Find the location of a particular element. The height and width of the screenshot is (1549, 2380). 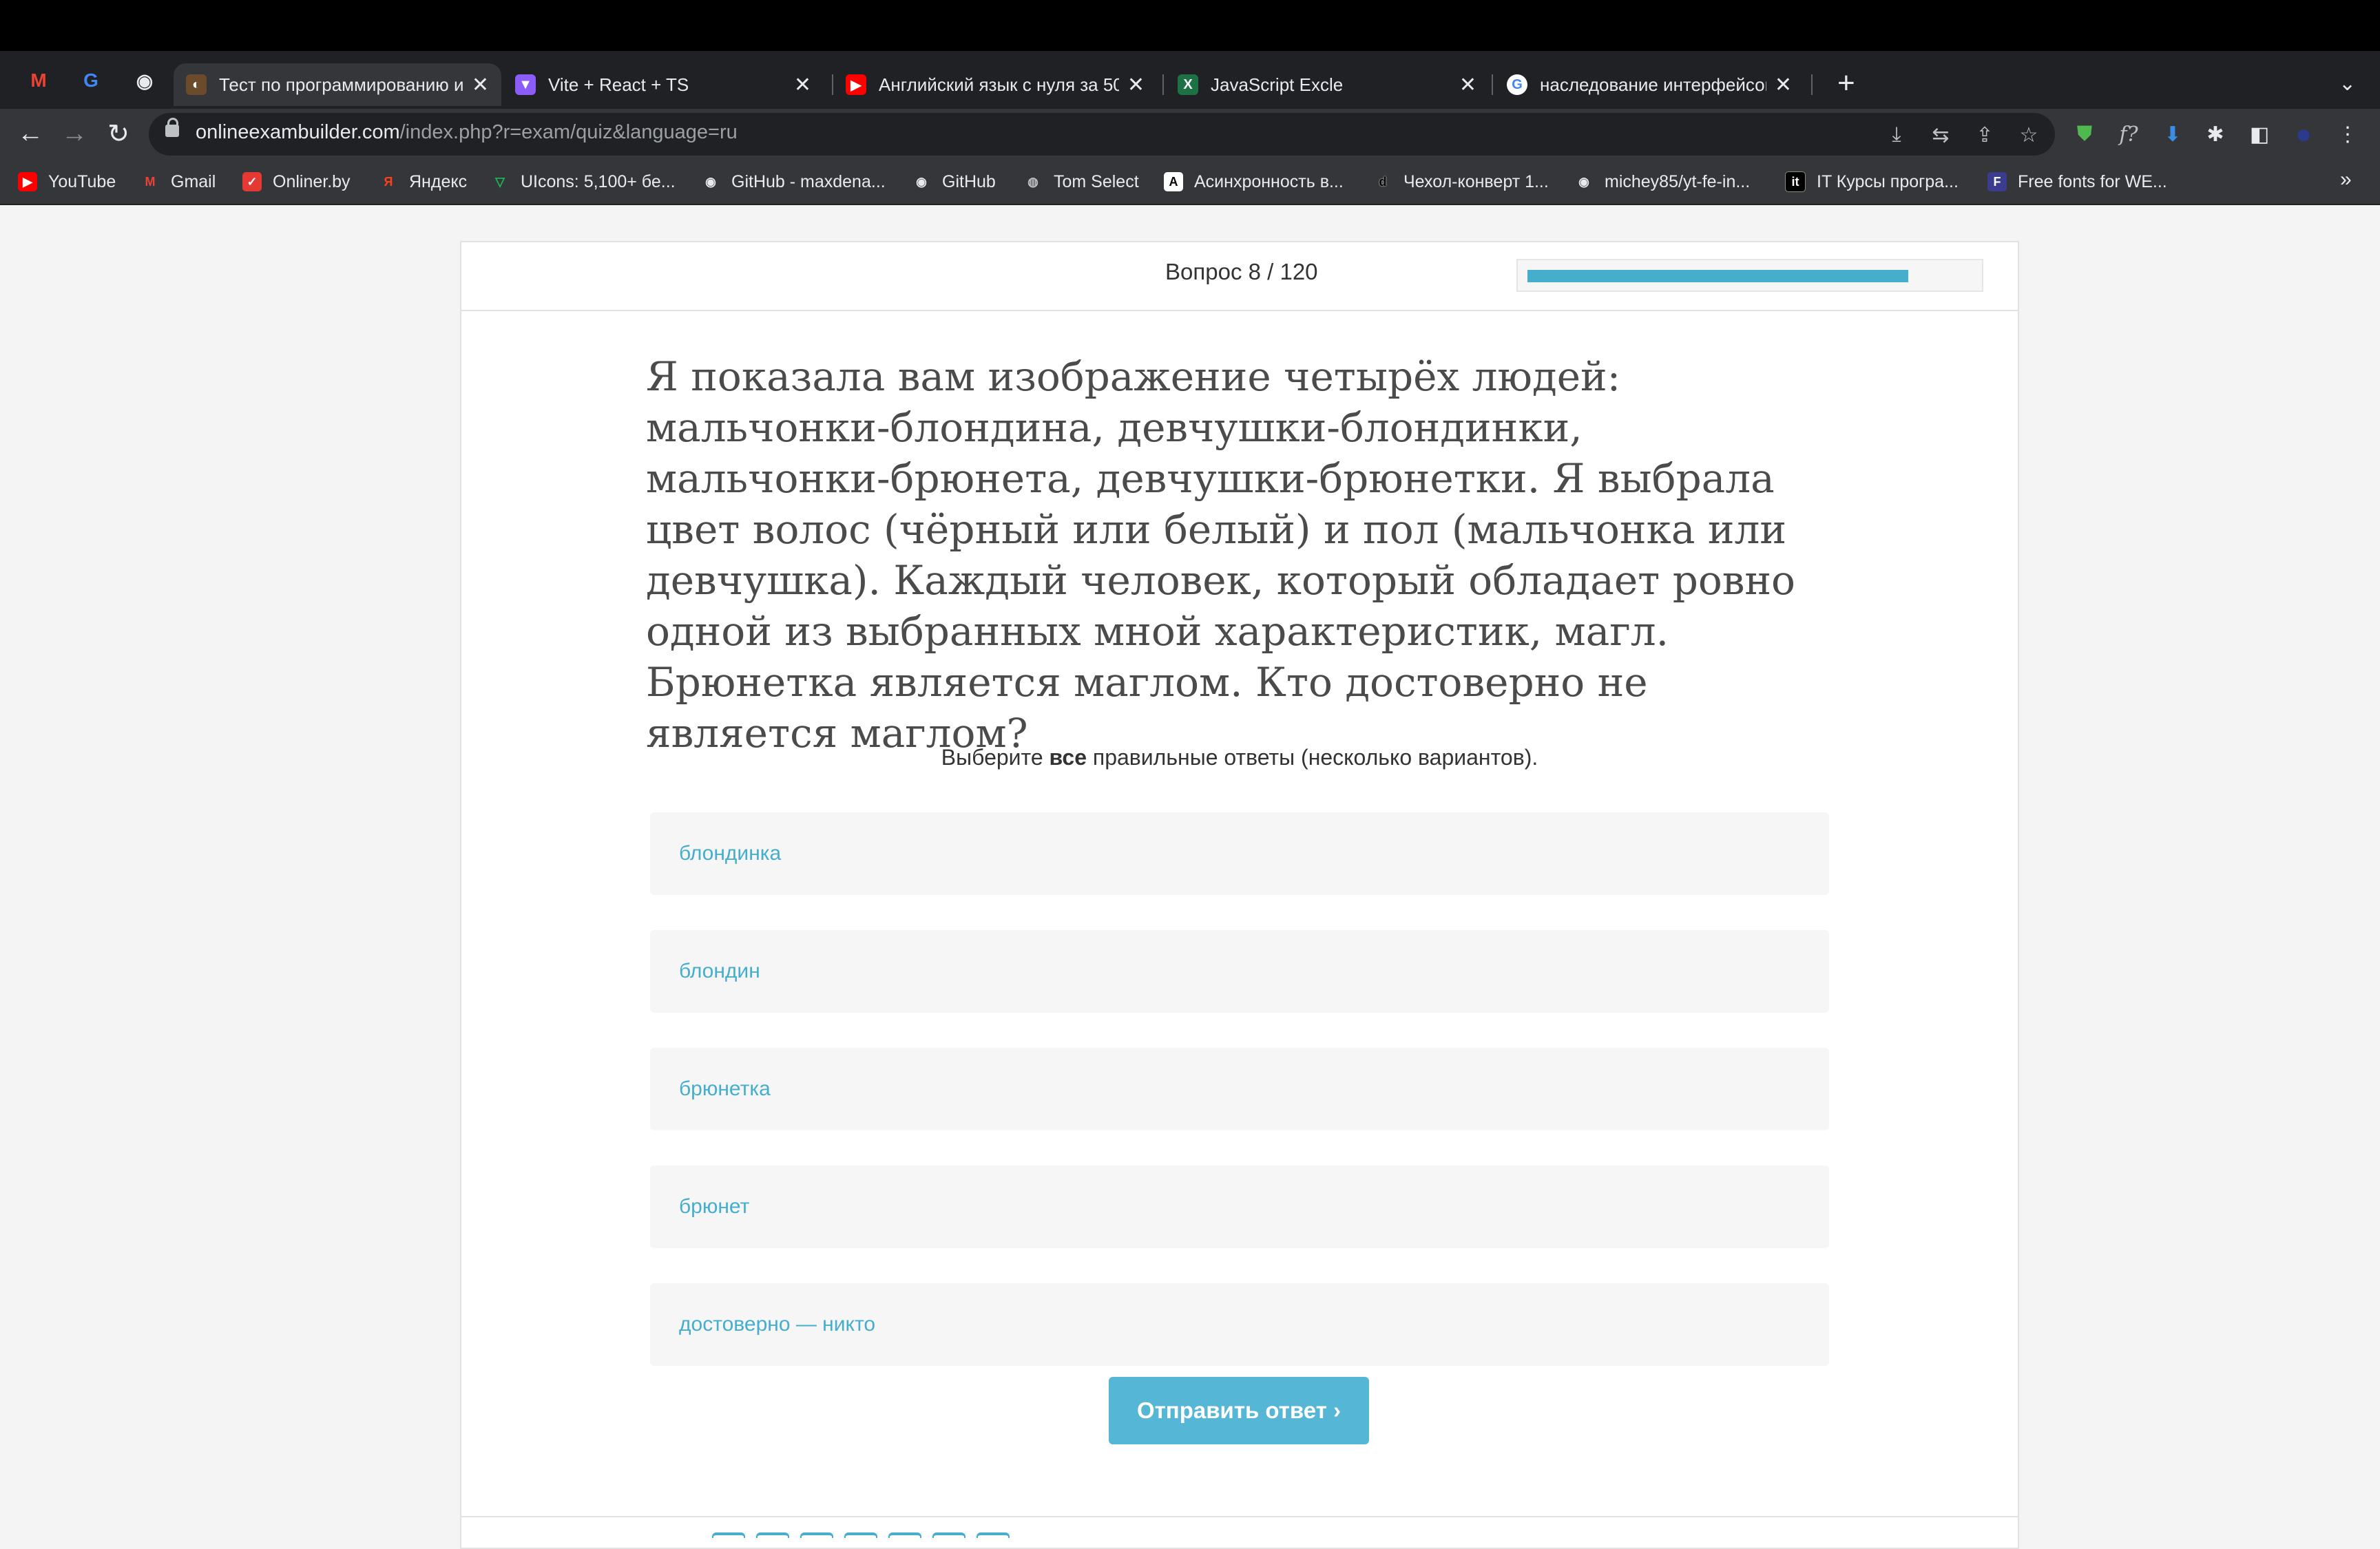

tab-title: Английский язык с нуля за 50 is located at coordinates (999, 84).